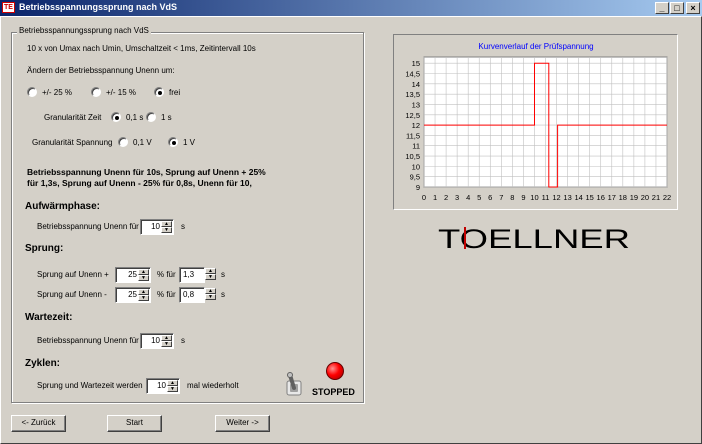  Describe the element at coordinates (567, 197) in the screenshot. I see `x-tick-label: 13` at that location.